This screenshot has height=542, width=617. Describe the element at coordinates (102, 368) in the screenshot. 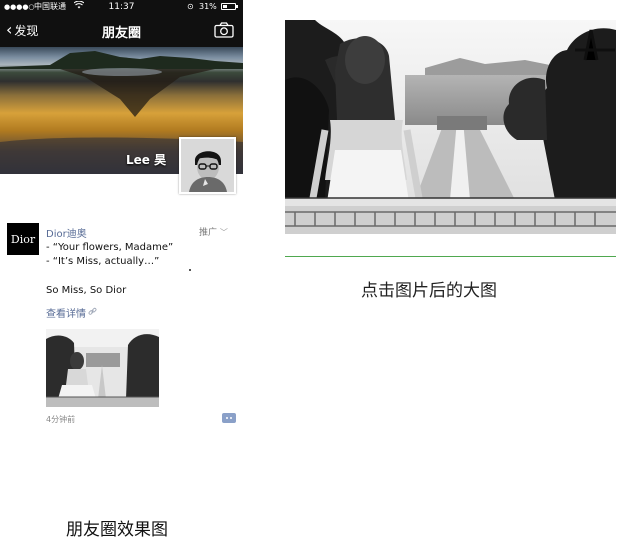

I see `post-image-thumbnail` at that location.